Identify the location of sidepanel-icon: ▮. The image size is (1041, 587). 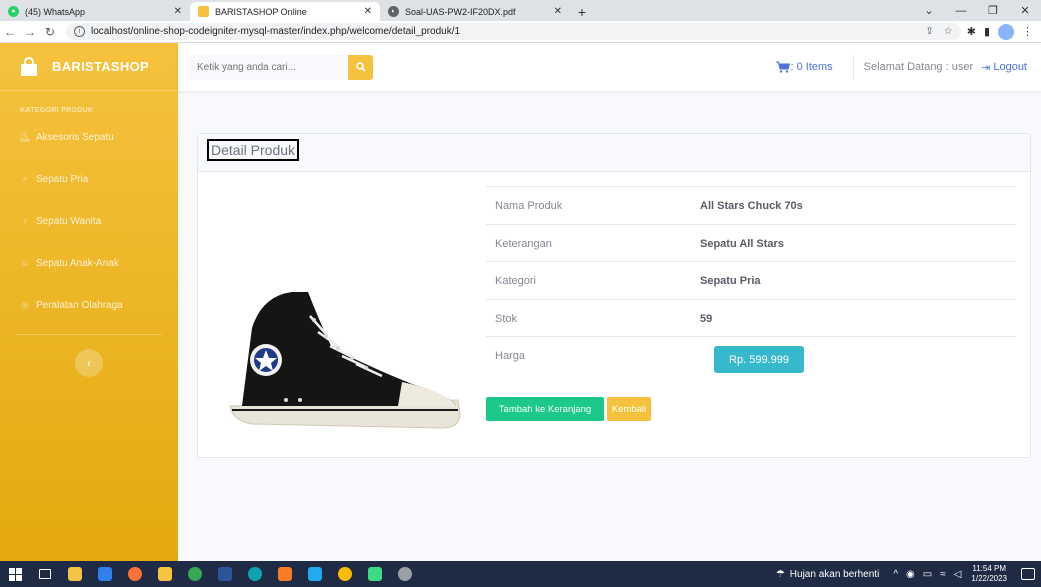
(987, 31).